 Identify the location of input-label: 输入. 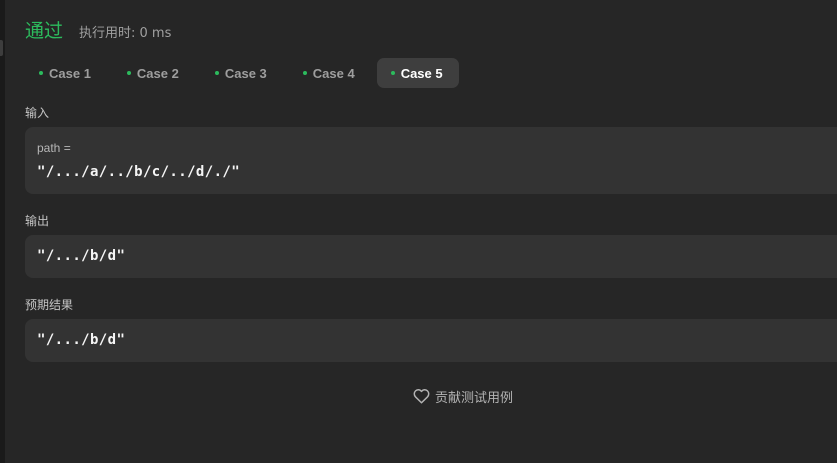
(37, 113).